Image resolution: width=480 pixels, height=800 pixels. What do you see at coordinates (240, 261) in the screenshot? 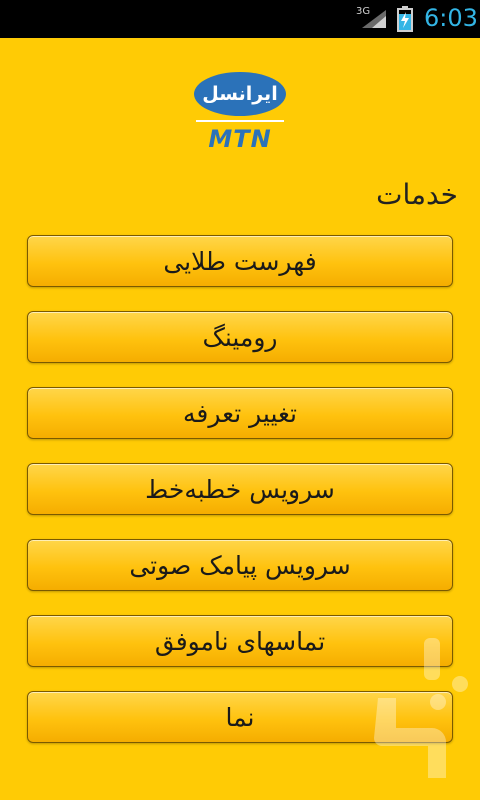
I see `golden-list-button: فهرست طلایی` at bounding box center [240, 261].